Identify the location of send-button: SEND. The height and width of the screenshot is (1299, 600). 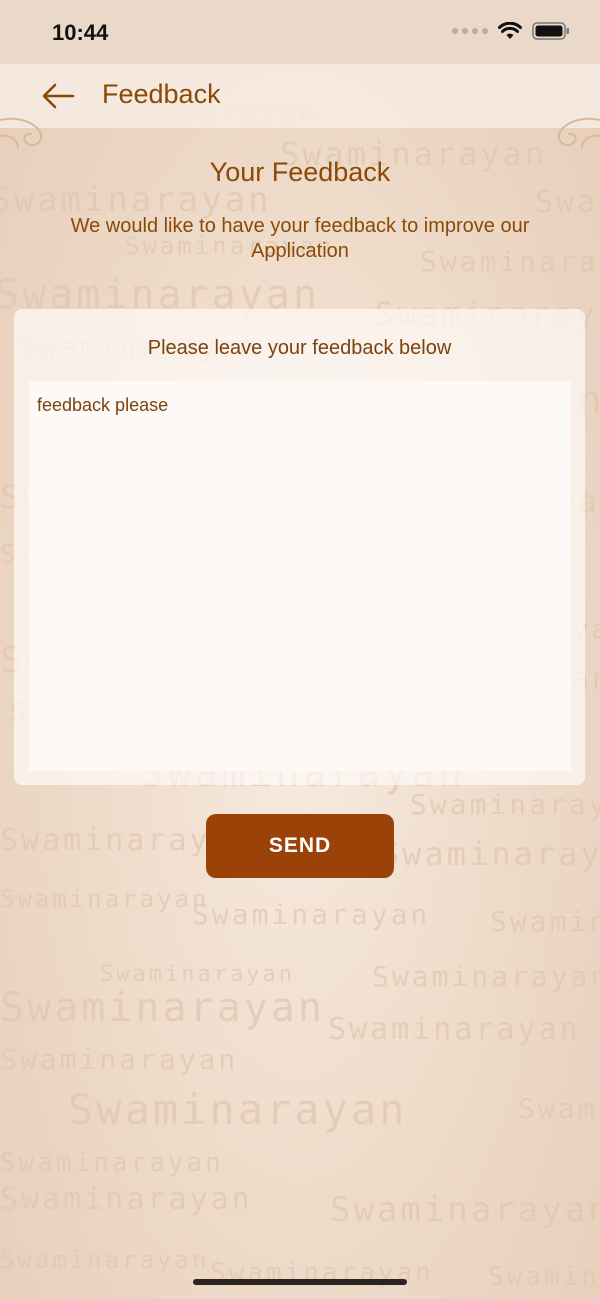
(300, 846).